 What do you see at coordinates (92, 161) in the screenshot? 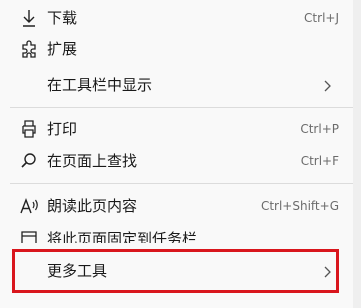
I see `menu-item-label: 在页面上查找` at bounding box center [92, 161].